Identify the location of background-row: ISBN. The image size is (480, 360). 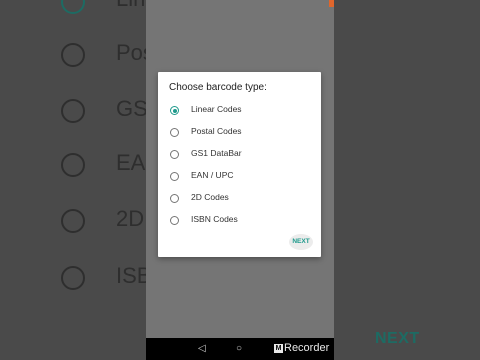
(73, 277).